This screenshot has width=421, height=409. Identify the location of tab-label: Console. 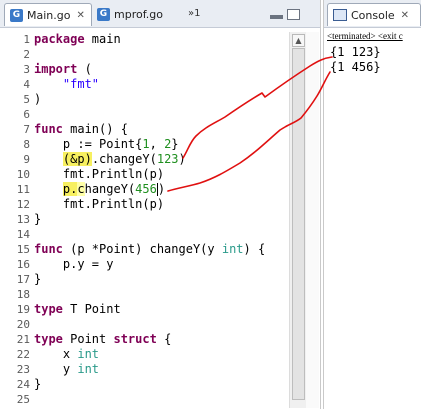
(373, 15).